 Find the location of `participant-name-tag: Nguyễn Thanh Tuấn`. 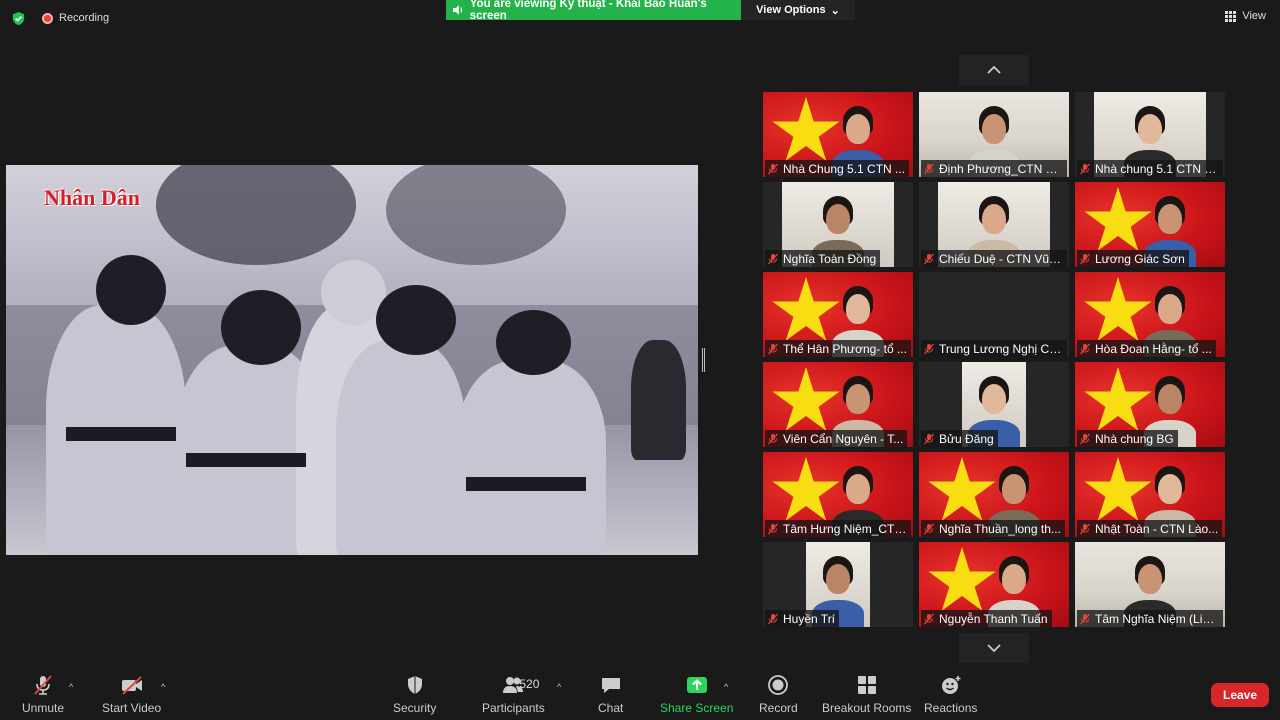

participant-name-tag: Nguyễn Thanh Tuấn is located at coordinates (986, 618).